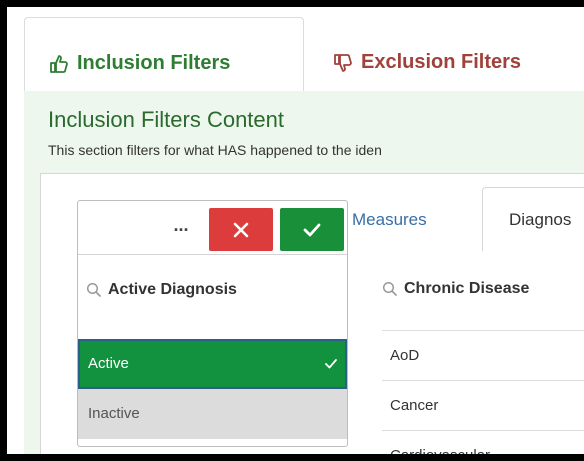  Describe the element at coordinates (212, 414) in the screenshot. I see `option-inactive: Inactive` at that location.